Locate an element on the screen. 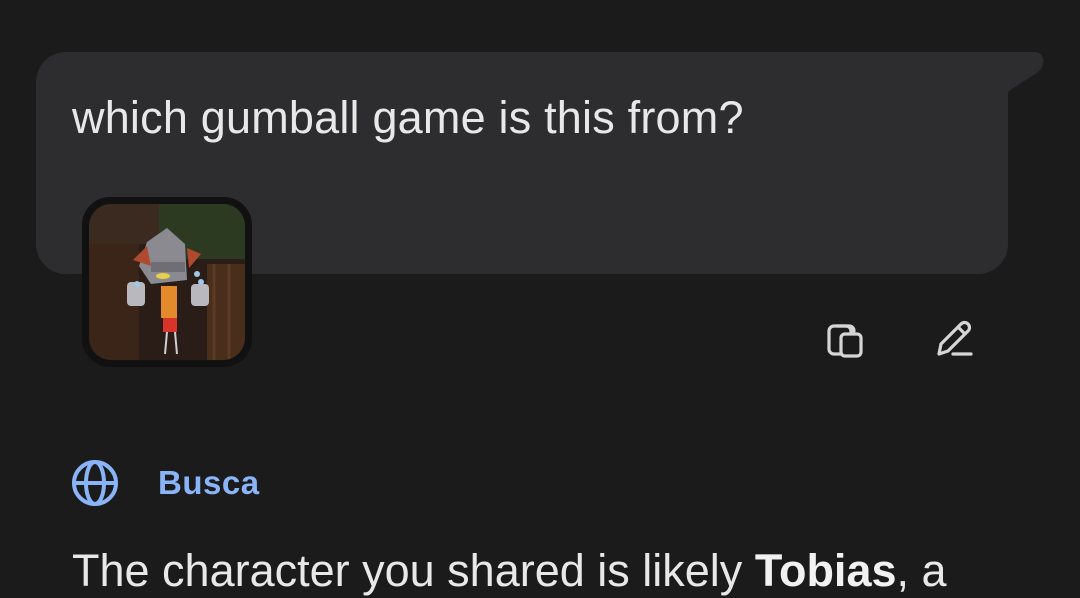 Image resolution: width=1080 pixels, height=598 pixels. edit-pencil-icon is located at coordinates (955, 338).